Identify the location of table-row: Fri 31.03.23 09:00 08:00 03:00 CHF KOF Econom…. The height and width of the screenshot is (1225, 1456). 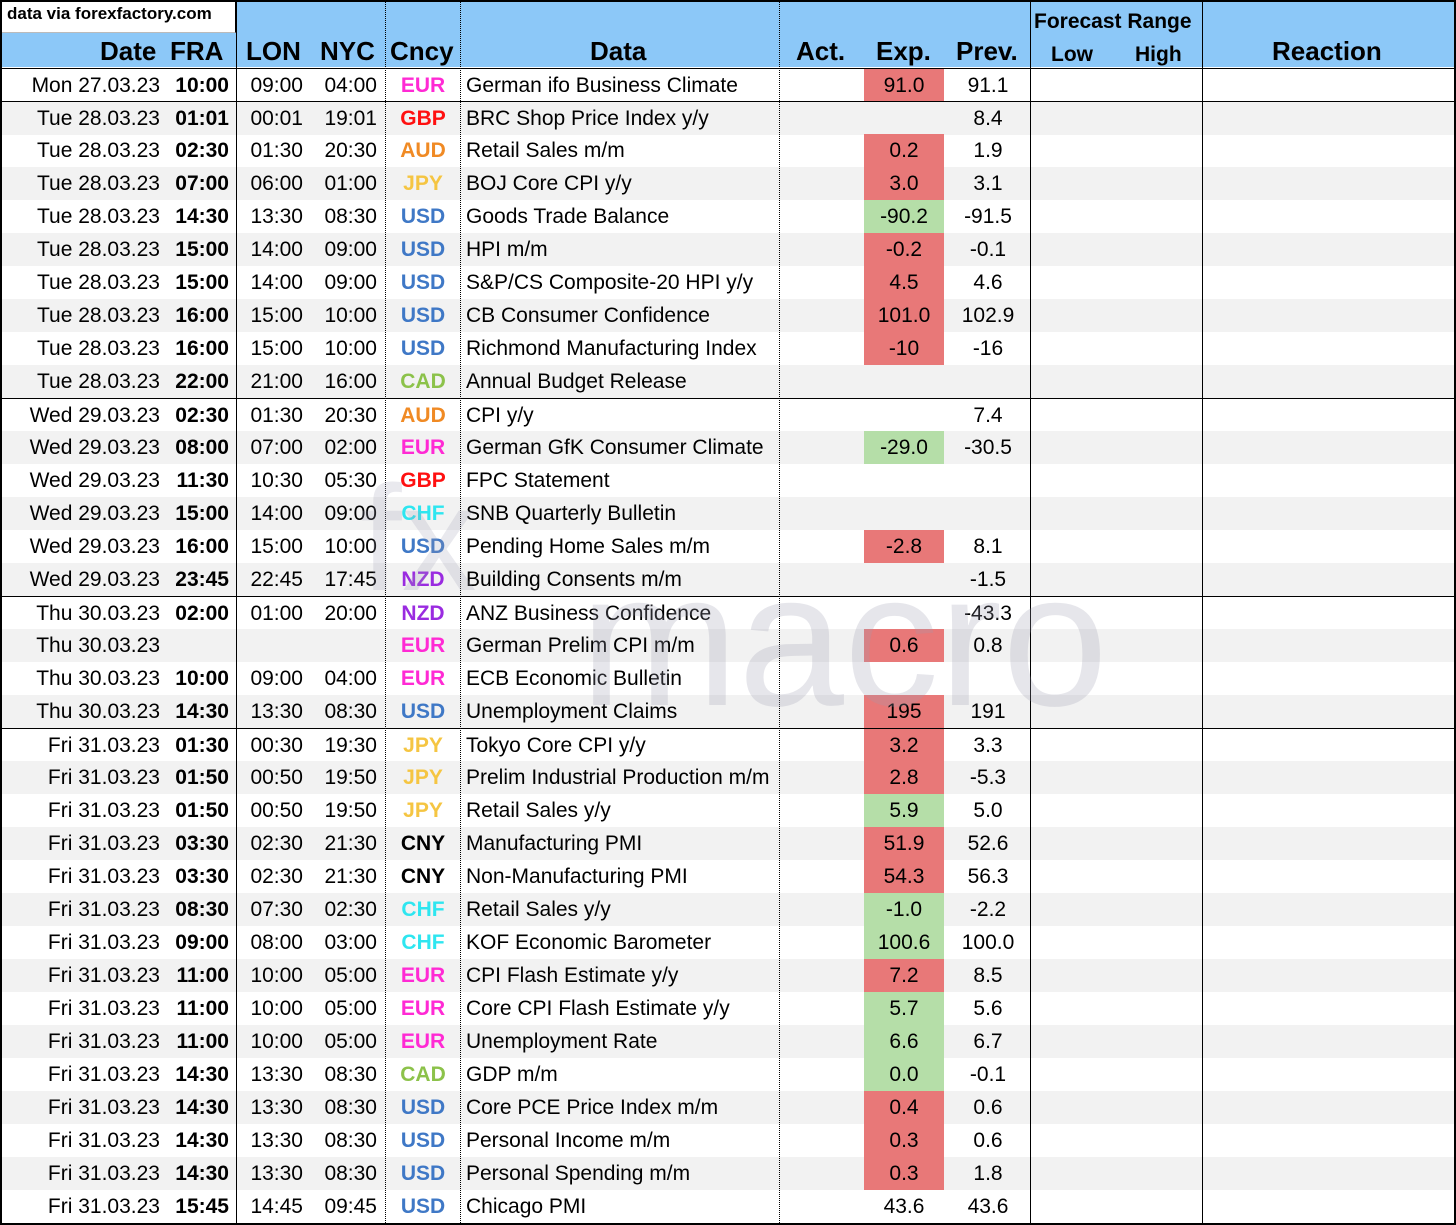
(728, 942).